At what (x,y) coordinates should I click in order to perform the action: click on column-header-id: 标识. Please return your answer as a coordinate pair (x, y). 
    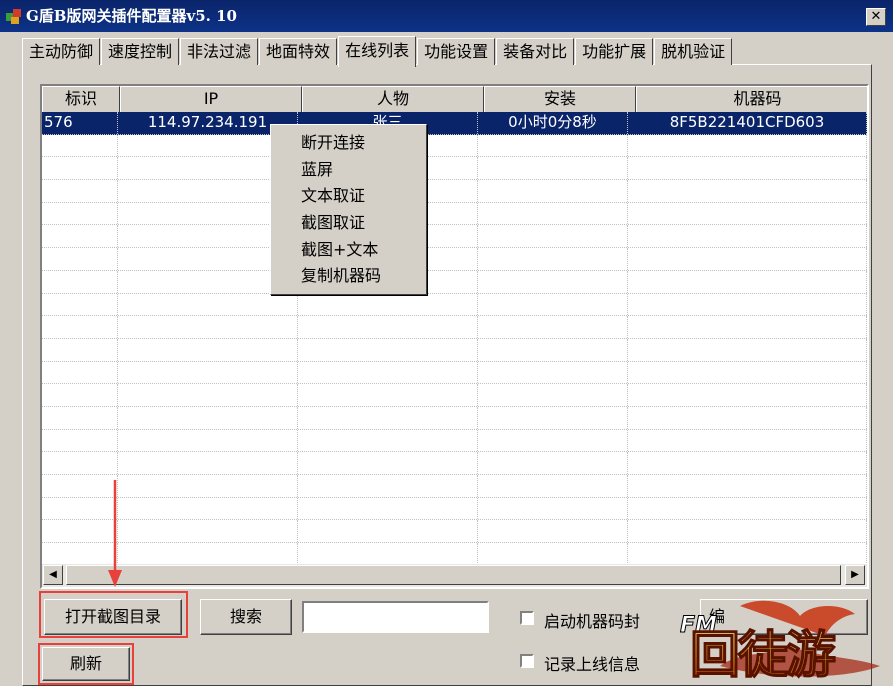
    Looking at the image, I should click on (81, 100).